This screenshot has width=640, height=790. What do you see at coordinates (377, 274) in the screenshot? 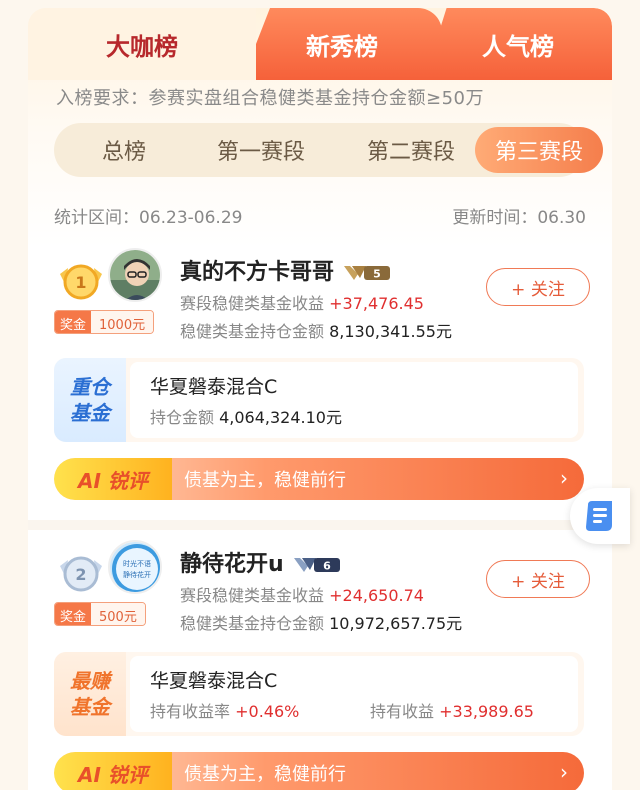
I see `level-number: 5` at bounding box center [377, 274].